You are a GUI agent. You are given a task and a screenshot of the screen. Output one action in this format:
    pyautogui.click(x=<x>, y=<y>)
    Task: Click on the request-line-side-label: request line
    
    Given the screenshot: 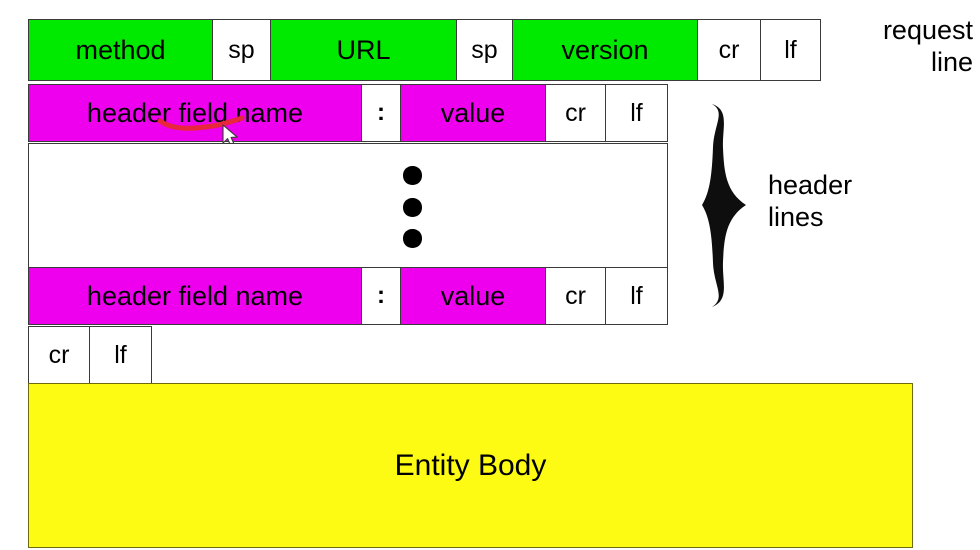 What is the action you would take?
    pyautogui.click(x=927, y=46)
    